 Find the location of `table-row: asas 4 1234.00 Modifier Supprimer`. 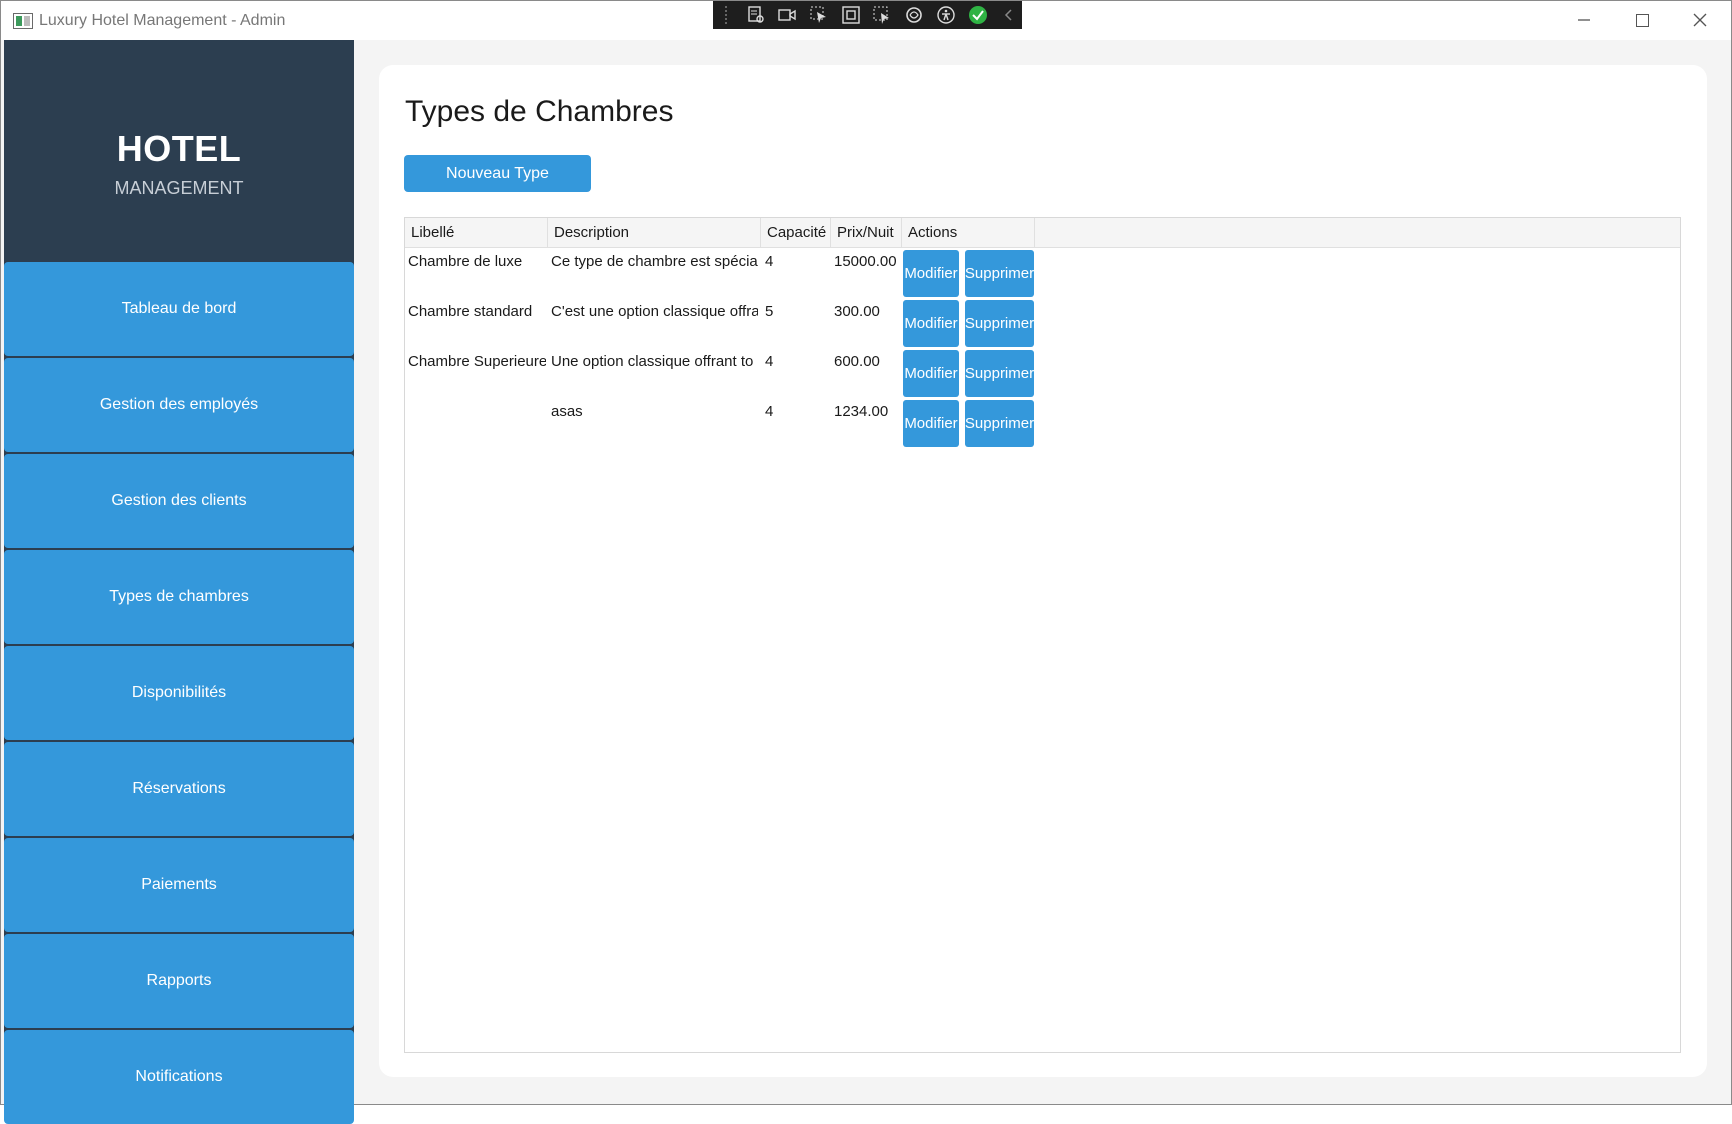

table-row: asas 4 1234.00 Modifier Supprimer is located at coordinates (1042, 423).